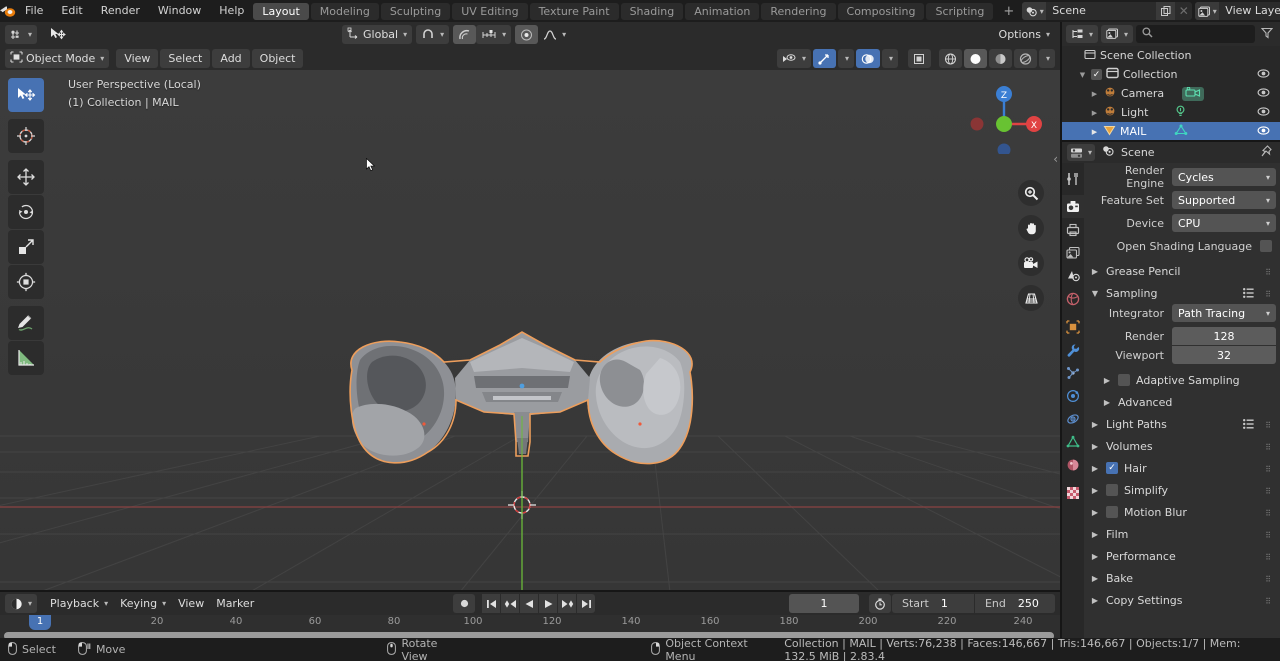 The width and height of the screenshot is (1280, 661). What do you see at coordinates (1112, 468) in the screenshot?
I see `hair-checkbox: ✓` at bounding box center [1112, 468].